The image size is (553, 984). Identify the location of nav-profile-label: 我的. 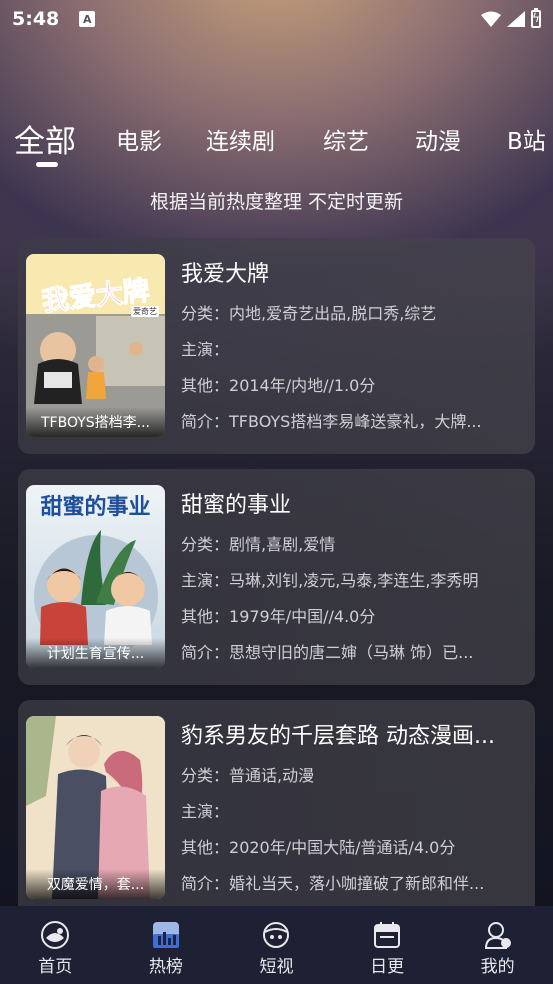
(497, 967).